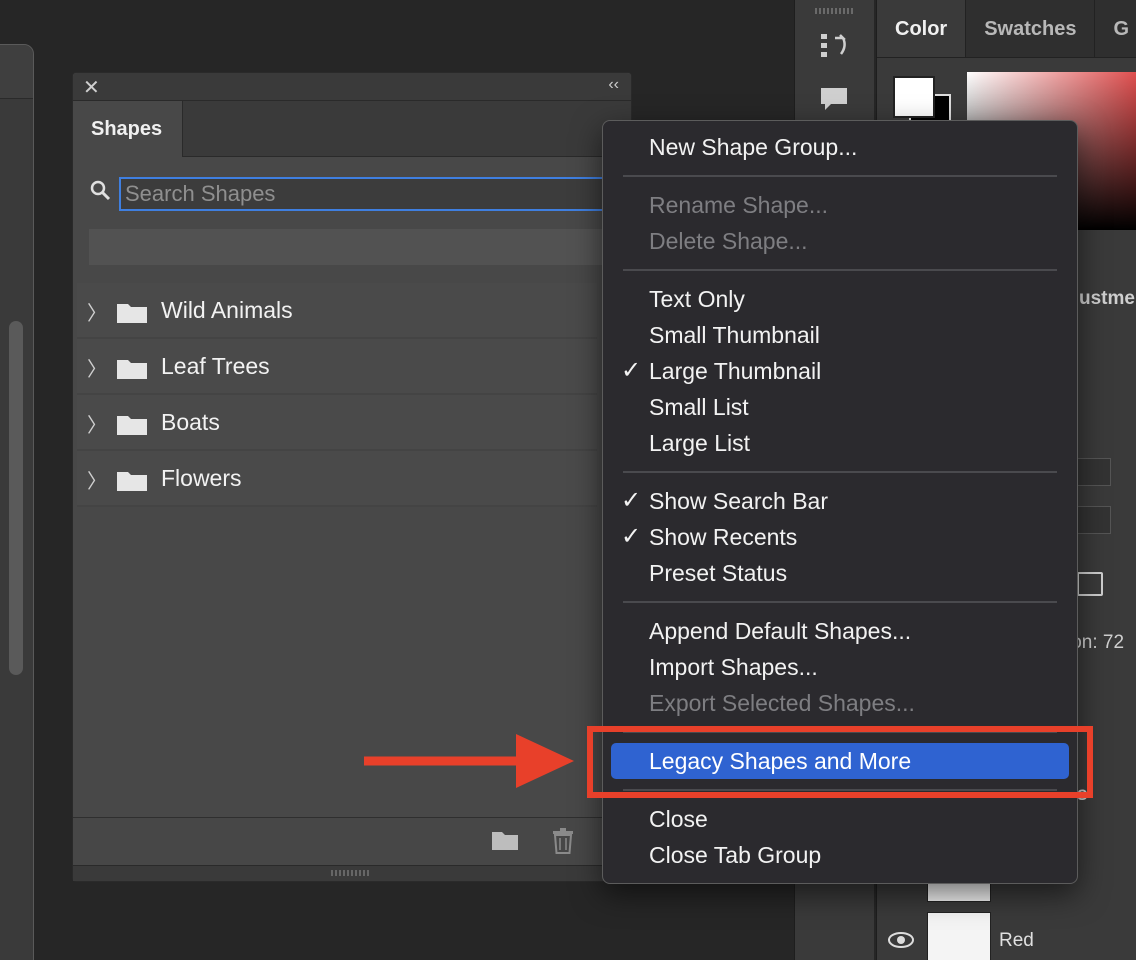 The image size is (1136, 960). I want to click on menu-item-show-recents: ✓ Show Recents, so click(840, 537).